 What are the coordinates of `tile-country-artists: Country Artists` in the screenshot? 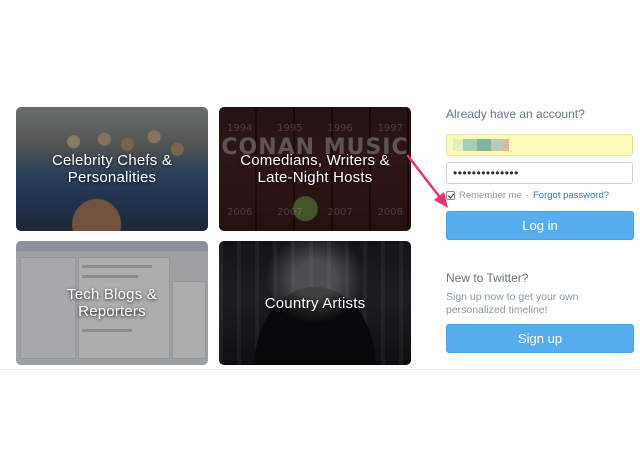 It's located at (315, 303).